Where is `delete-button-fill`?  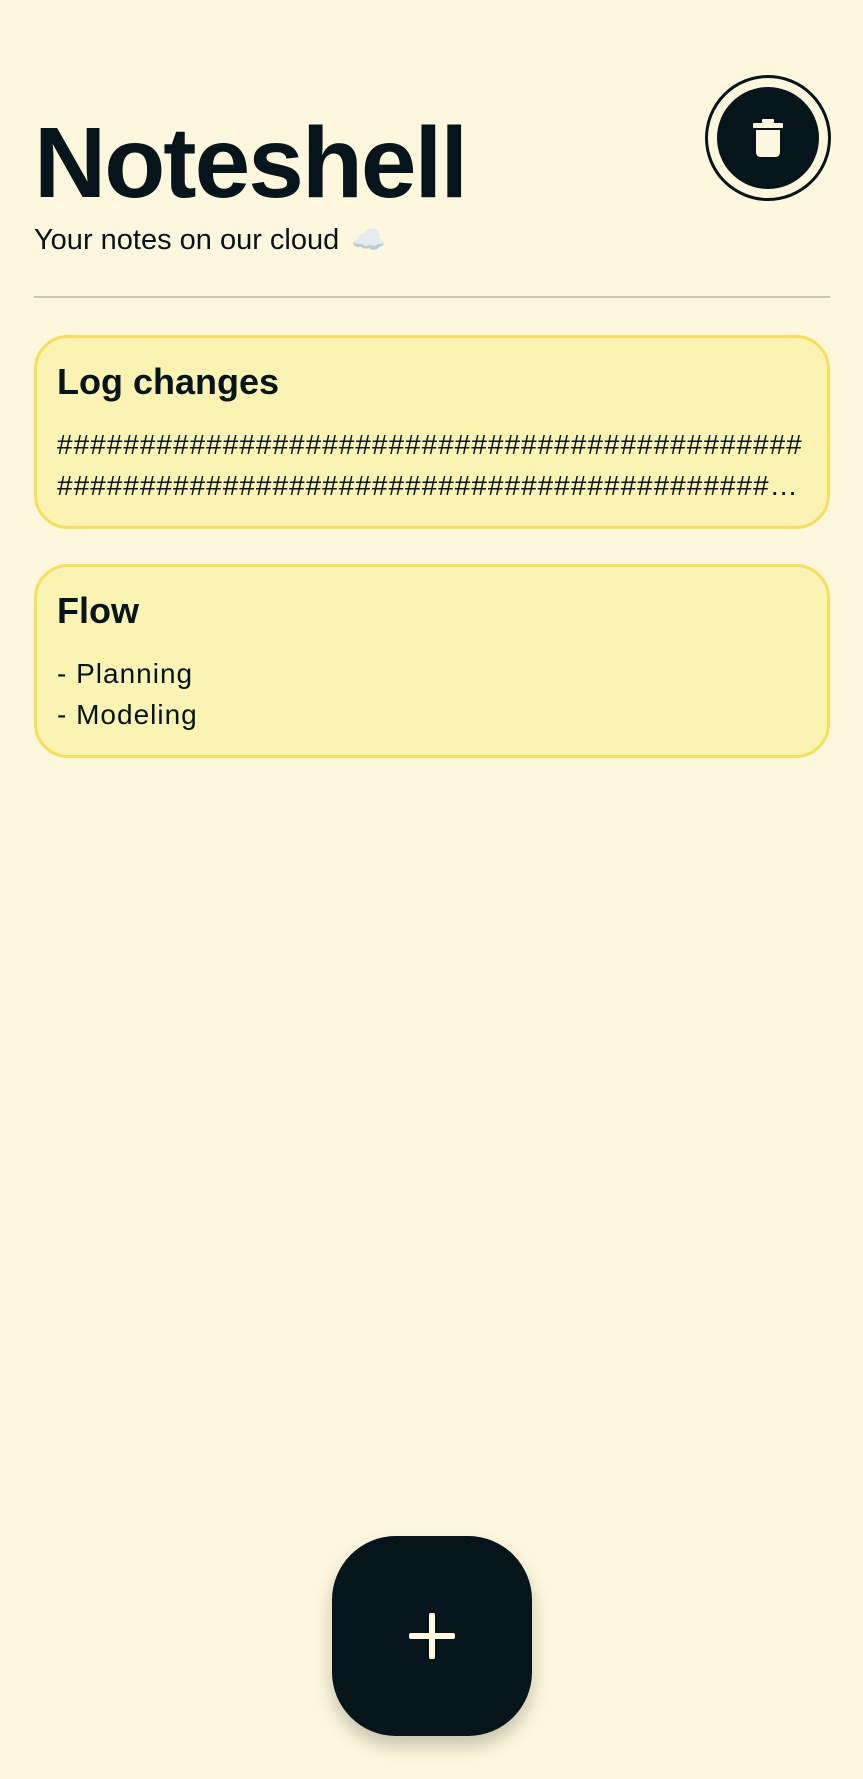 delete-button-fill is located at coordinates (768, 138).